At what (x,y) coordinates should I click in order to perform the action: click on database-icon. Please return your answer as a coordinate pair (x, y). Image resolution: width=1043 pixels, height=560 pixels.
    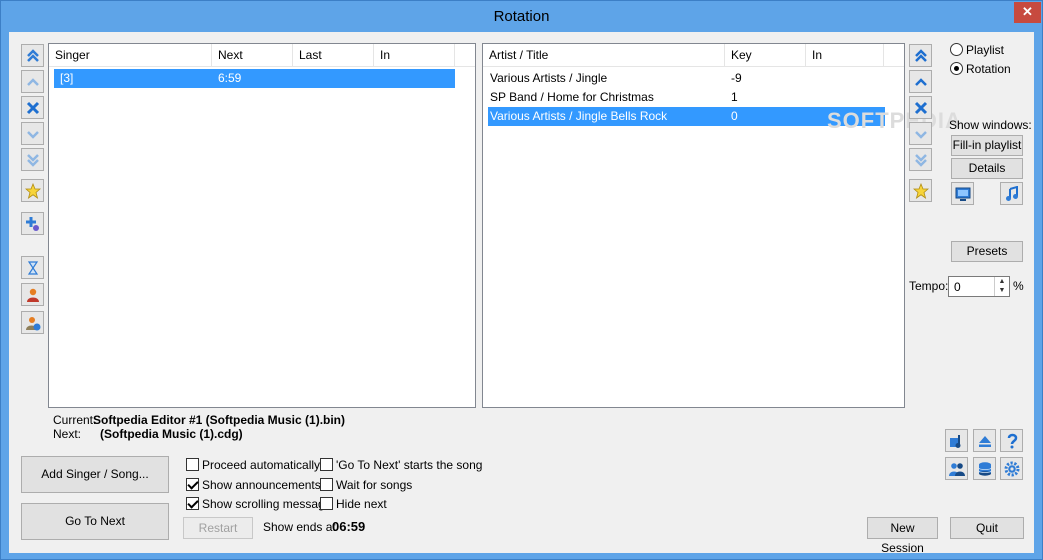
    Looking at the image, I should click on (984, 468).